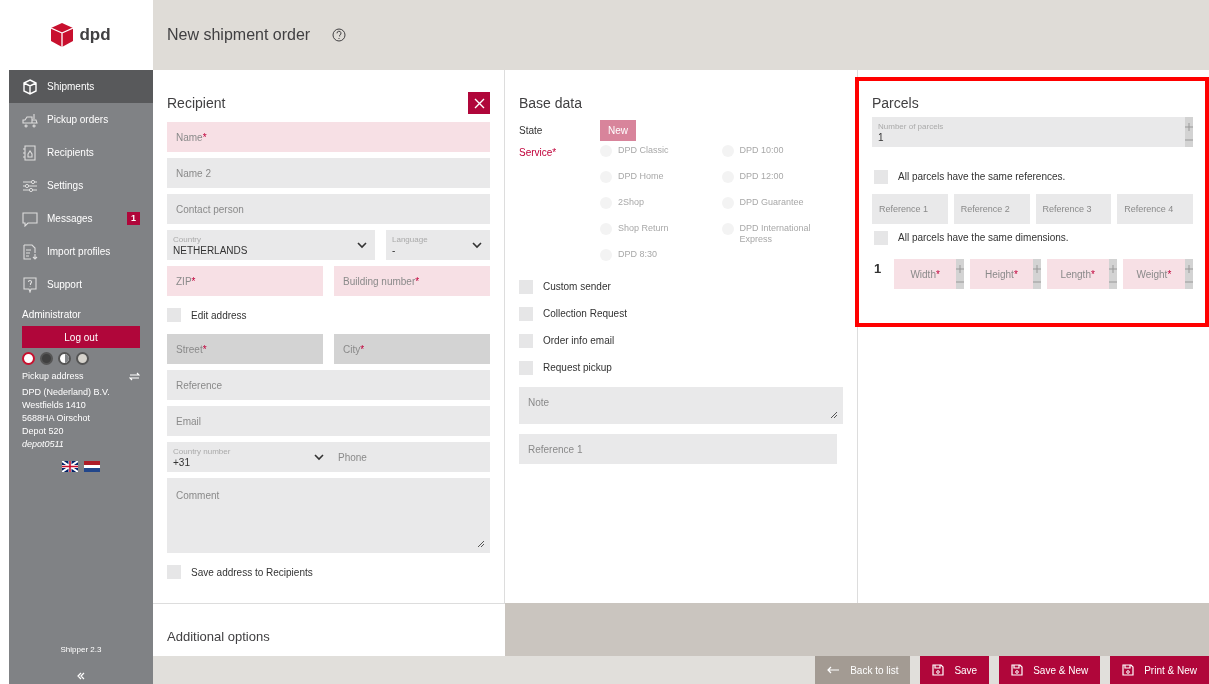 This screenshot has height=684, width=1209. What do you see at coordinates (239, 35) in the screenshot?
I see `page-title: New shipment order` at bounding box center [239, 35].